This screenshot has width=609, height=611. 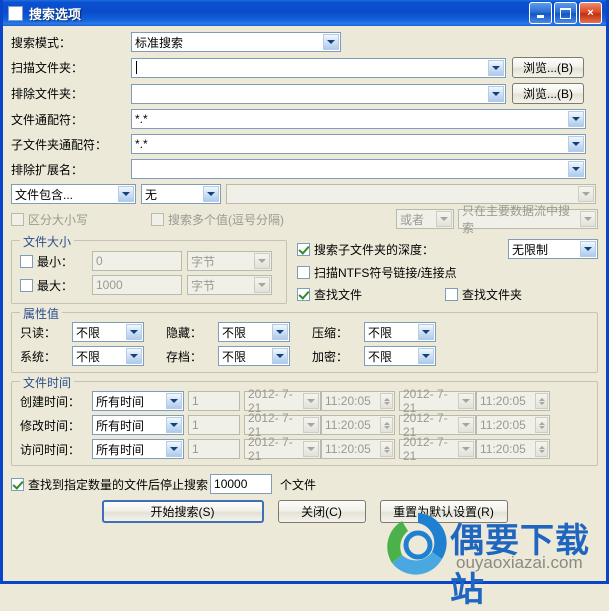 I want to click on depth-combo: 无限制, so click(x=553, y=249).